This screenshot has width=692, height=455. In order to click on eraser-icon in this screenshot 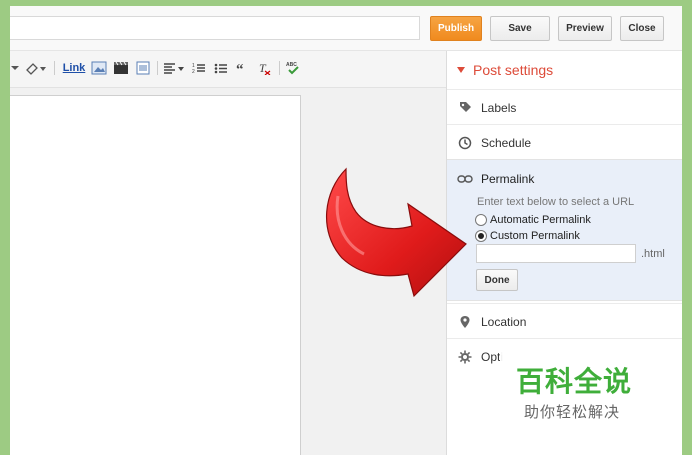, I will do `click(36, 68)`.